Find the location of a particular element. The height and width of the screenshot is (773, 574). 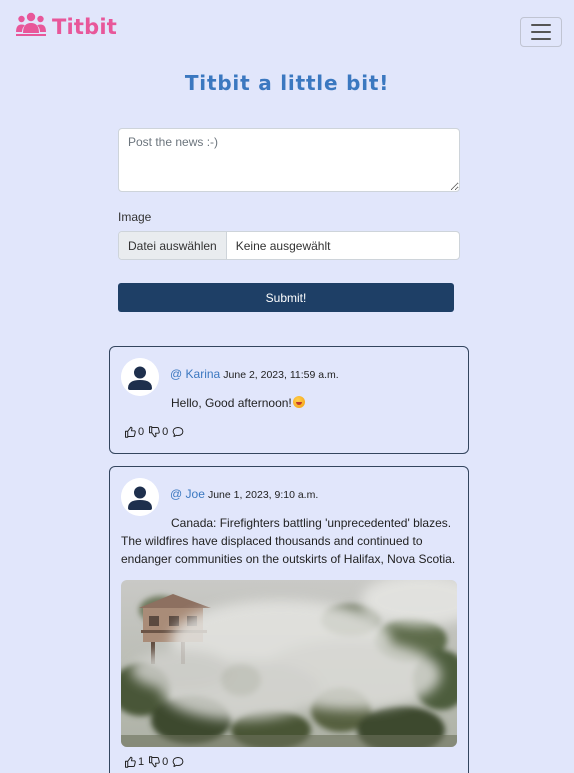

image-file-input: Datei auswählen Keine ausgewählt is located at coordinates (289, 245).